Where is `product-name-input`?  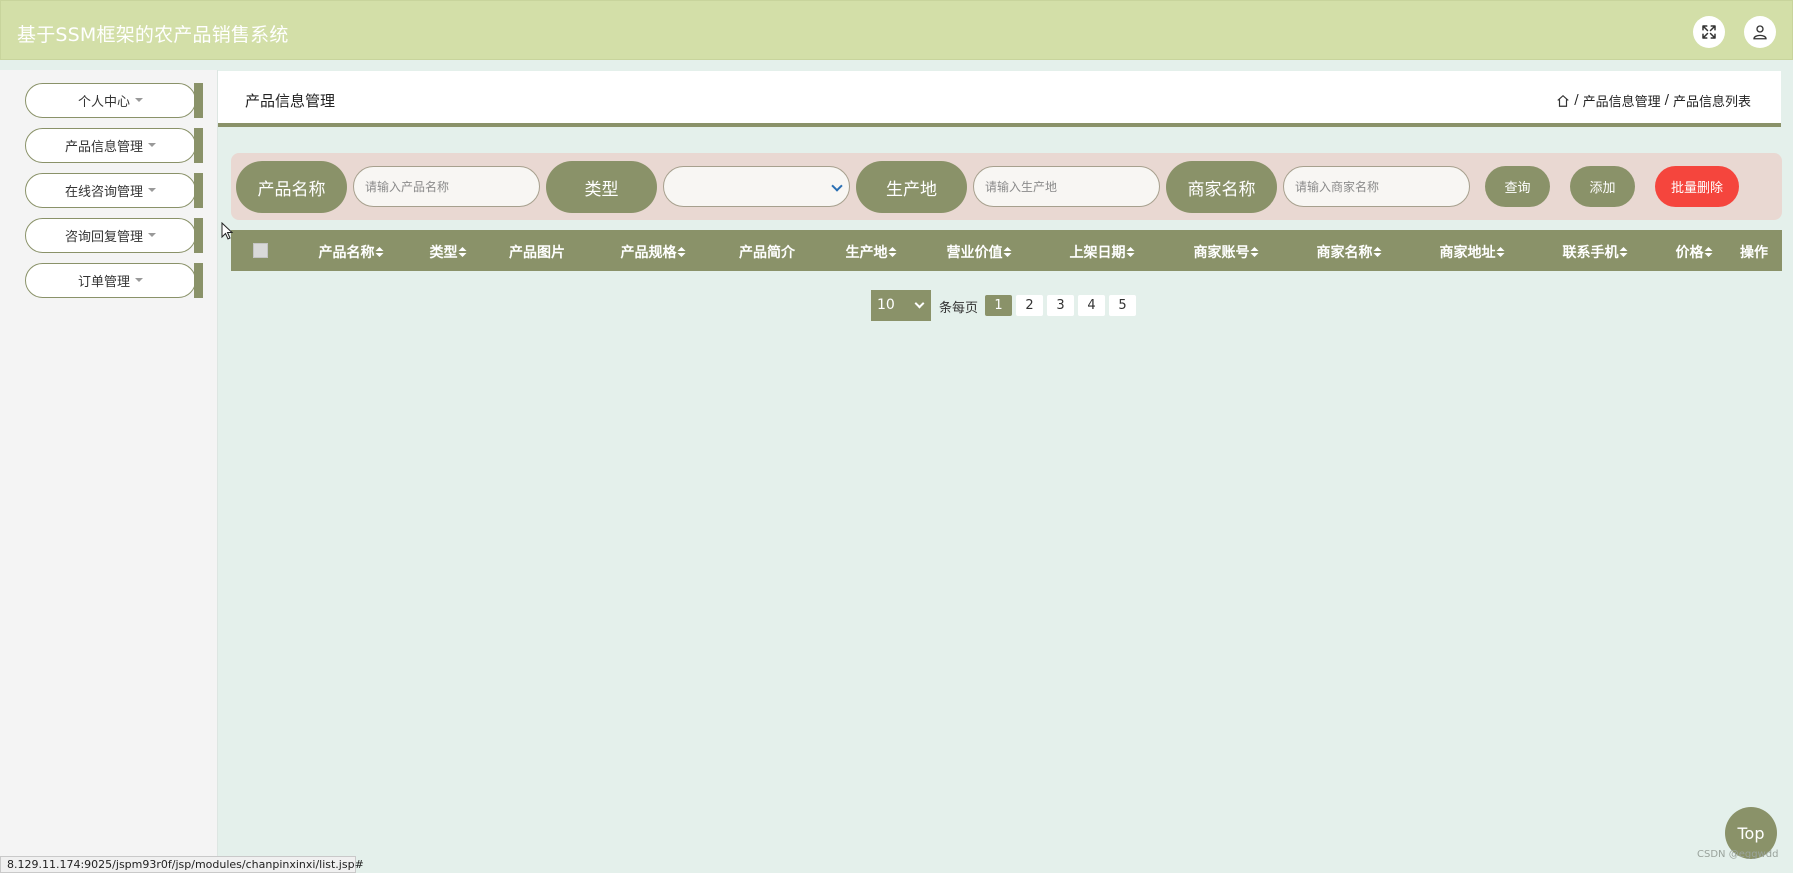 product-name-input is located at coordinates (446, 186).